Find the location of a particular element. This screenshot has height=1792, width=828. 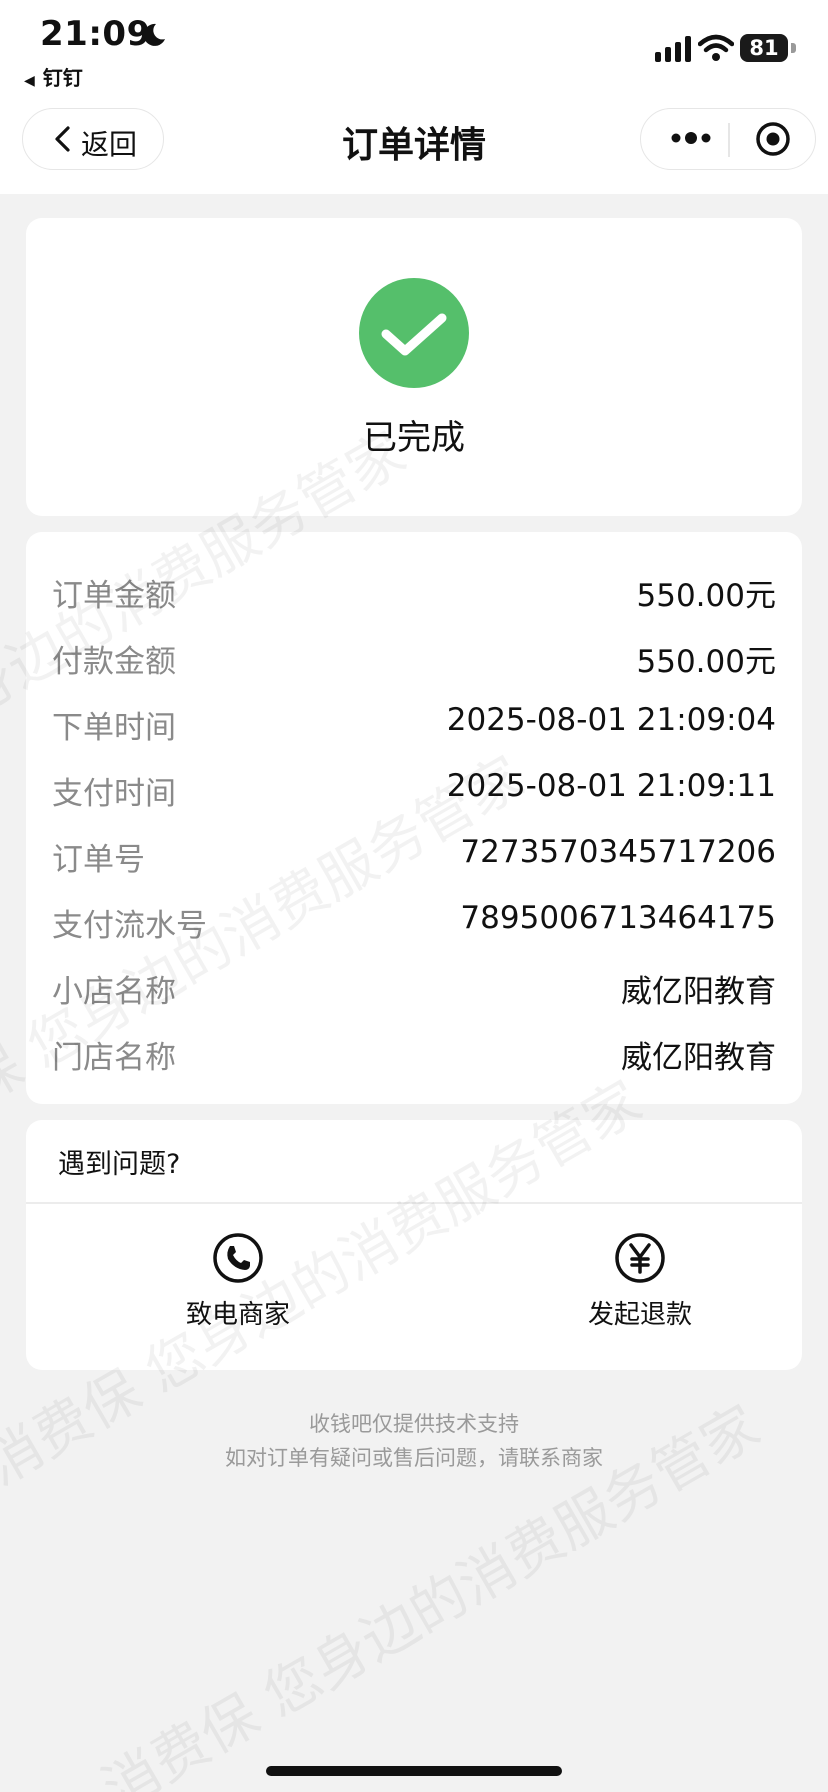

home-indicator is located at coordinates (414, 1771).